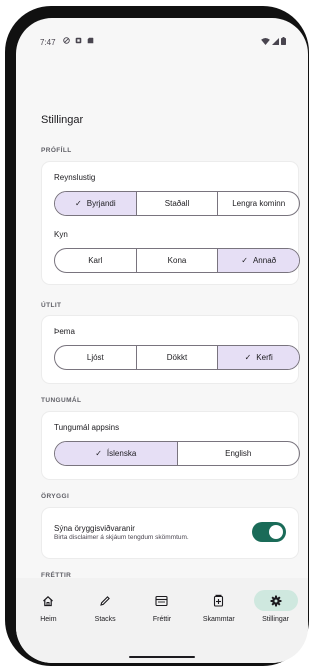 This screenshot has width=320, height=670. I want to click on news-icon, so click(162, 600).